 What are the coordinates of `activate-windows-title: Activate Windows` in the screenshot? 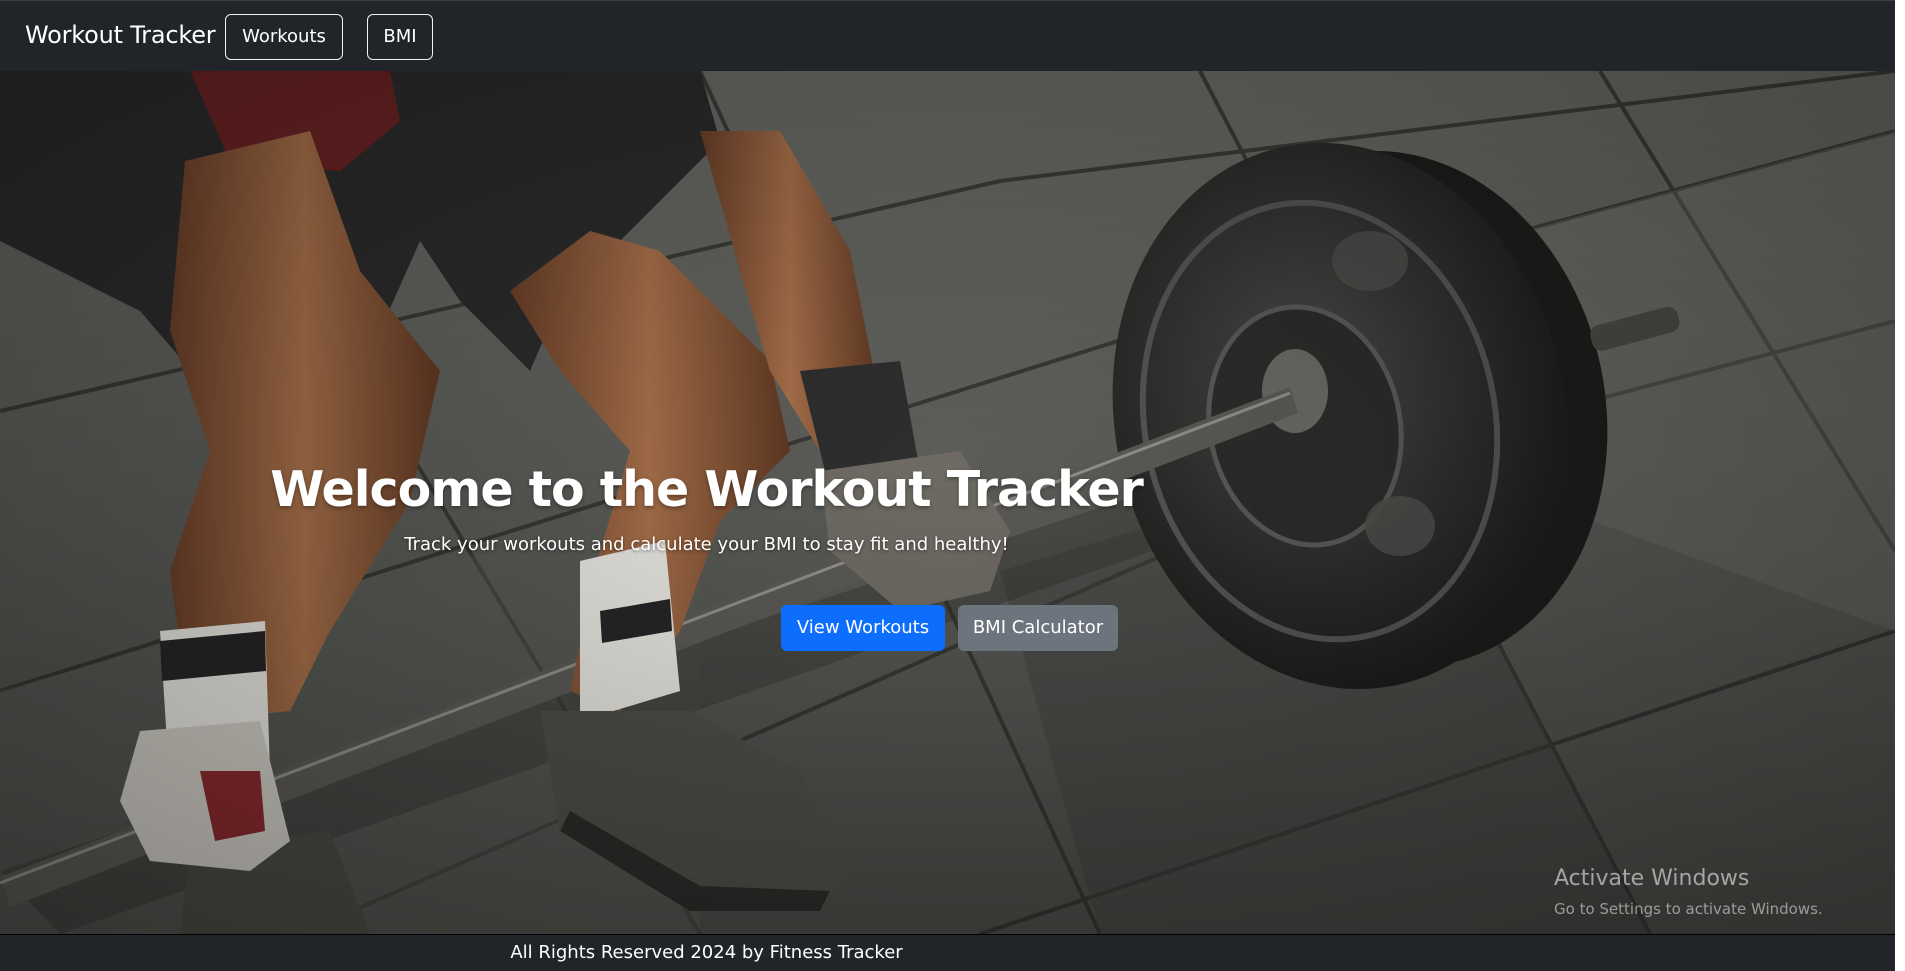 It's located at (1652, 878).